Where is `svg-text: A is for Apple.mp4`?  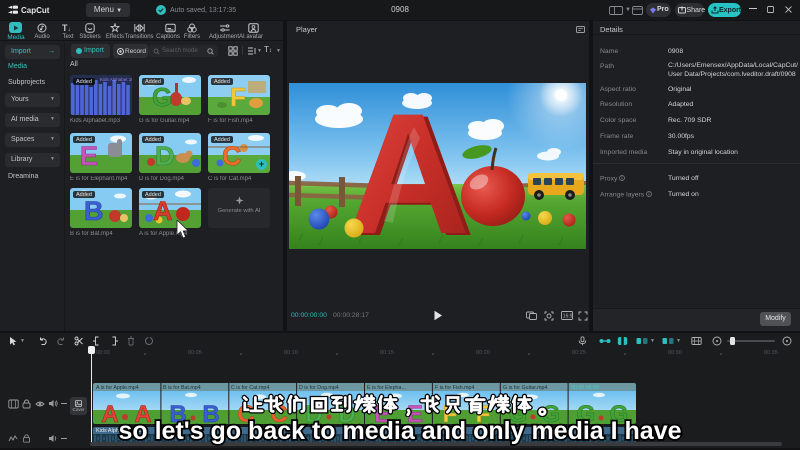 svg-text: A is for Apple.mp4 is located at coordinates (117, 388).